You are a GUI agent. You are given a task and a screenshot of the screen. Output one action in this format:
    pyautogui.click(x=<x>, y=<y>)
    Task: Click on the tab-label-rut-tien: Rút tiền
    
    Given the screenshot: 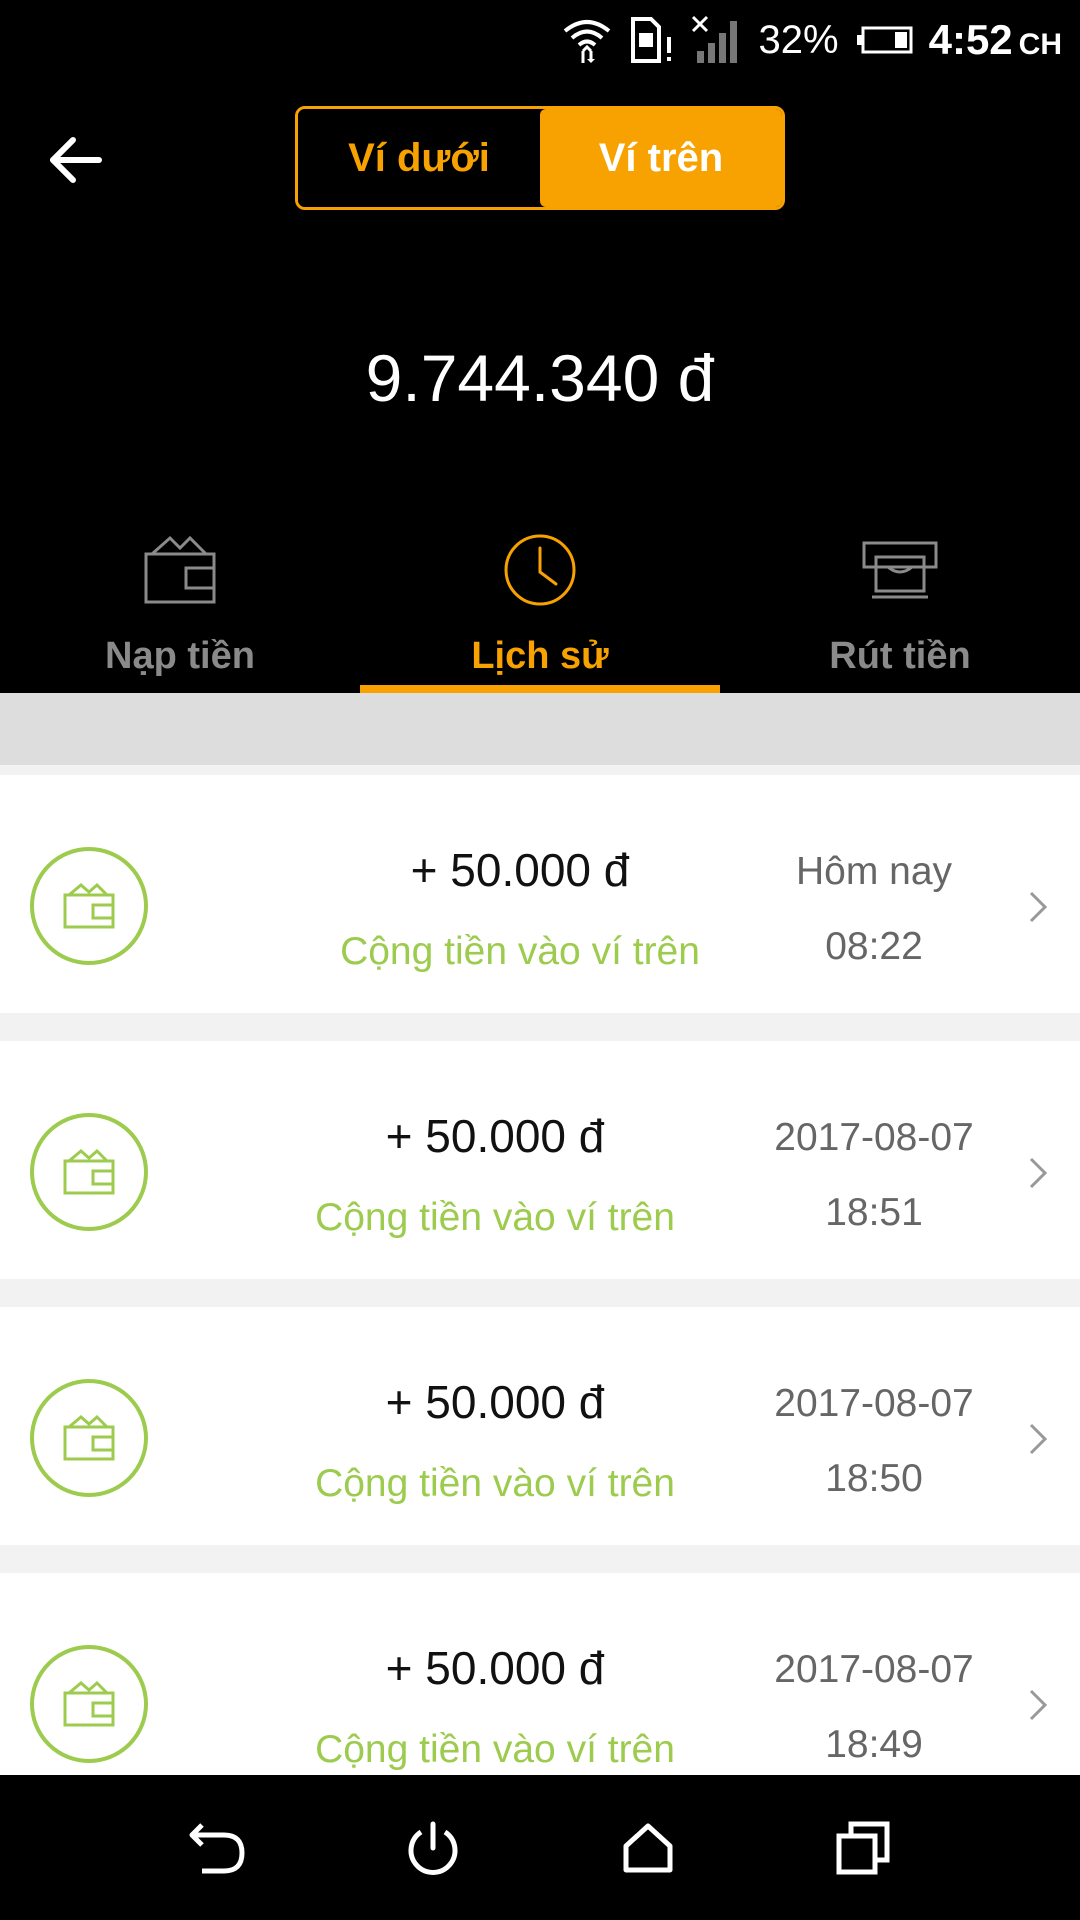 What is the action you would take?
    pyautogui.click(x=900, y=656)
    